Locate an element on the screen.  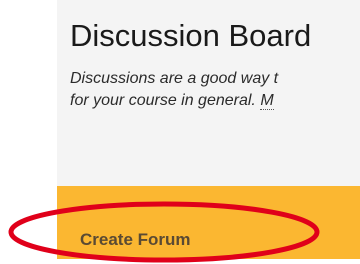
description-line-2-text: for your course in general. is located at coordinates (165, 100).